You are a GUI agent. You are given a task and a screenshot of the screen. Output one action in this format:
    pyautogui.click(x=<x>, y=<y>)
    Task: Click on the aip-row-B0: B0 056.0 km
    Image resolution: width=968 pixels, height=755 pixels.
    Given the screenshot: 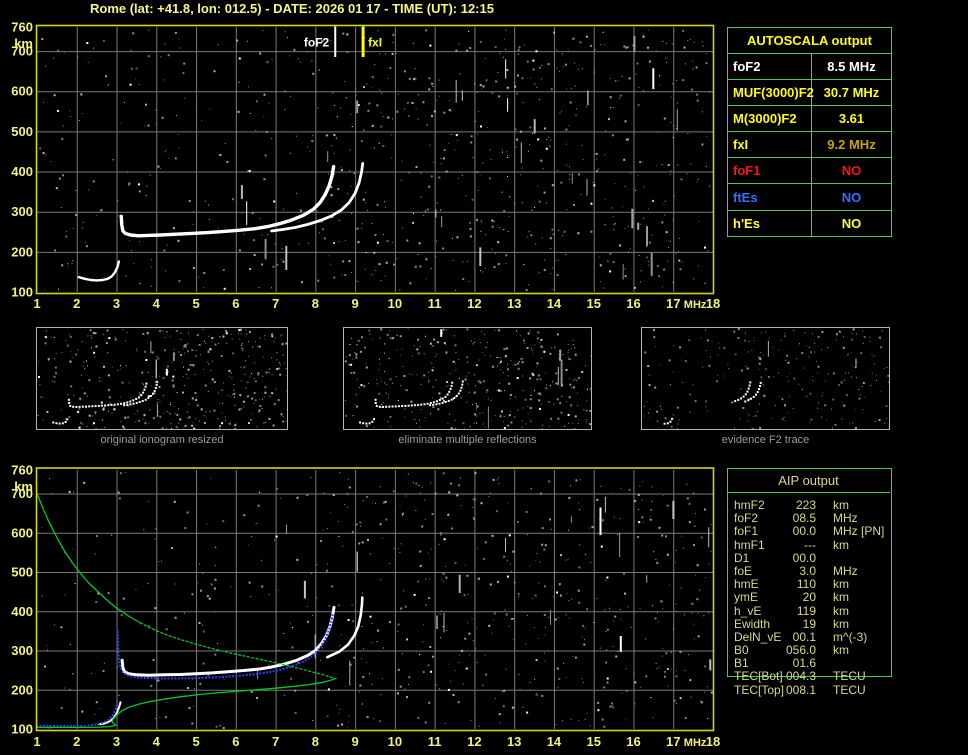 What is the action you would take?
    pyautogui.click(x=809, y=650)
    